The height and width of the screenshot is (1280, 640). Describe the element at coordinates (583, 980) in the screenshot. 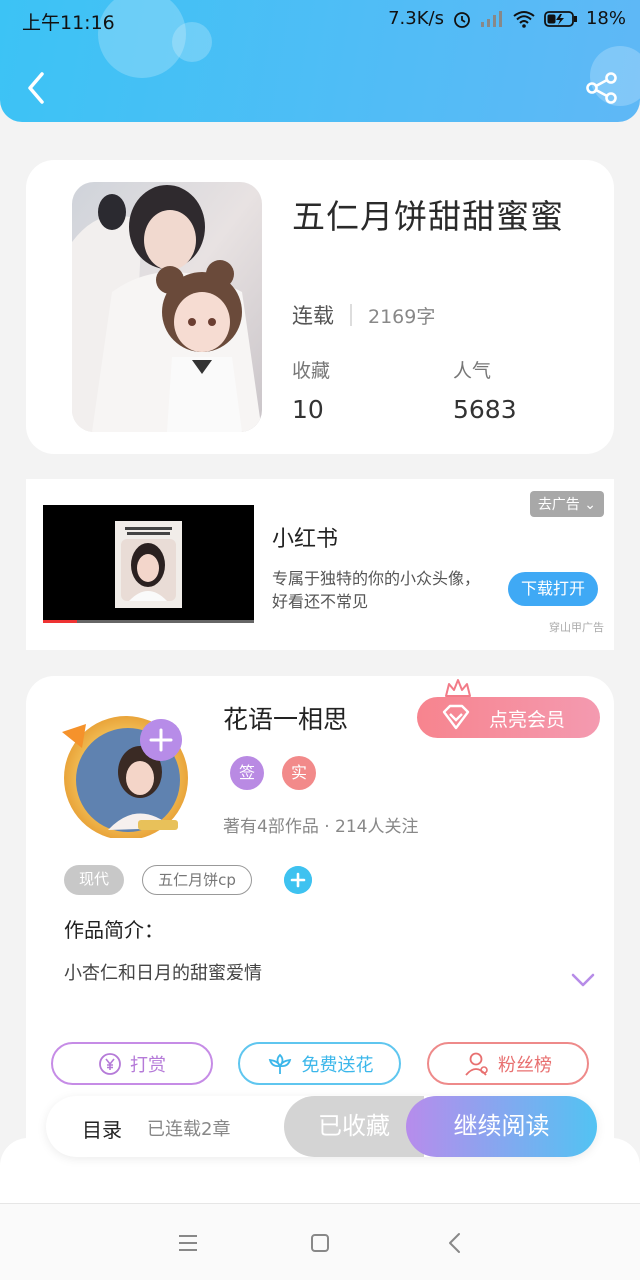

I see `expand-chevron-icon` at that location.